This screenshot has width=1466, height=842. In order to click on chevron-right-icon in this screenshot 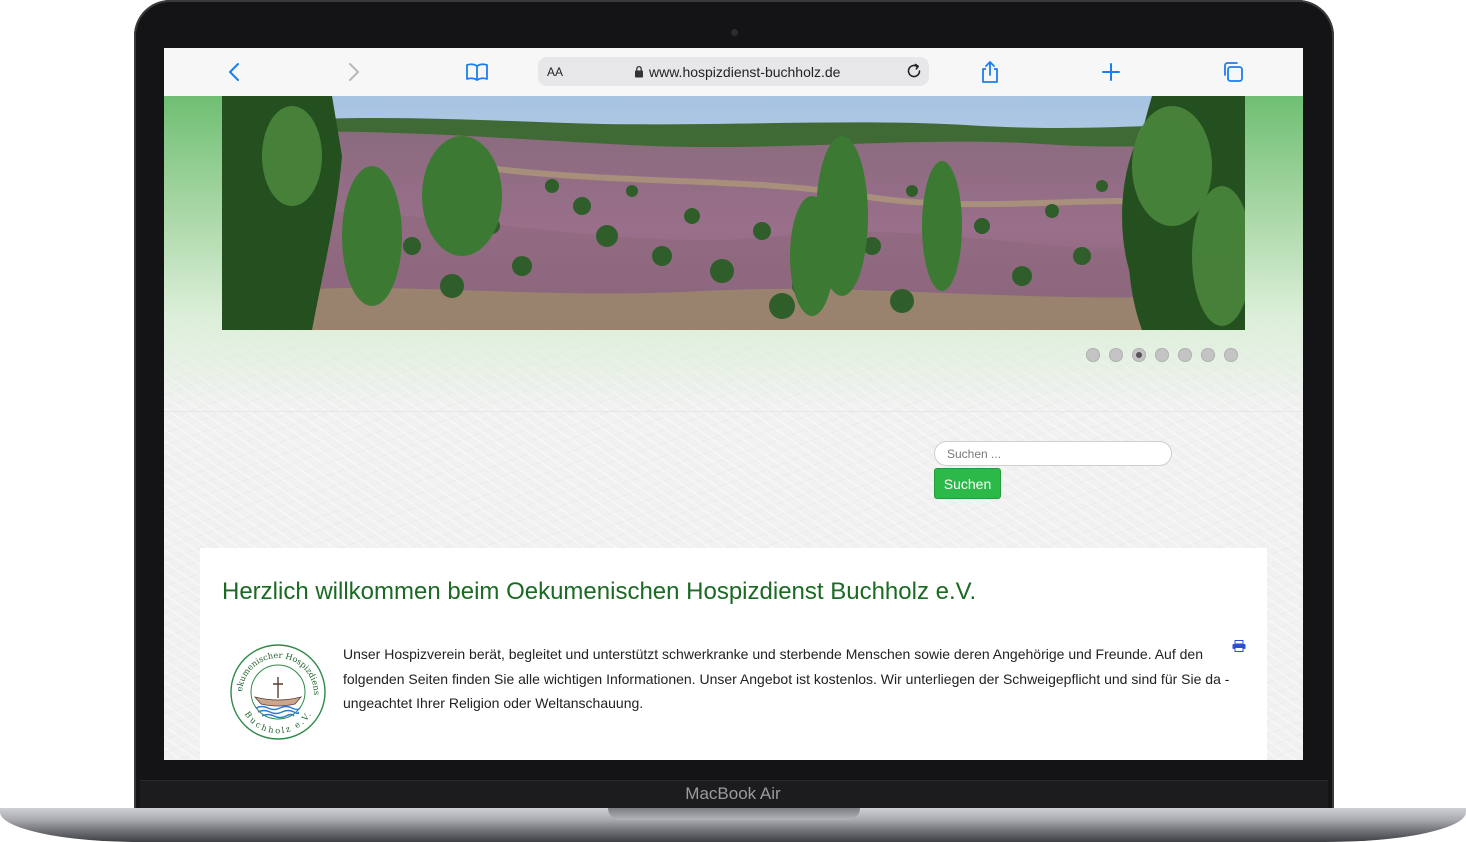, I will do `click(354, 72)`.